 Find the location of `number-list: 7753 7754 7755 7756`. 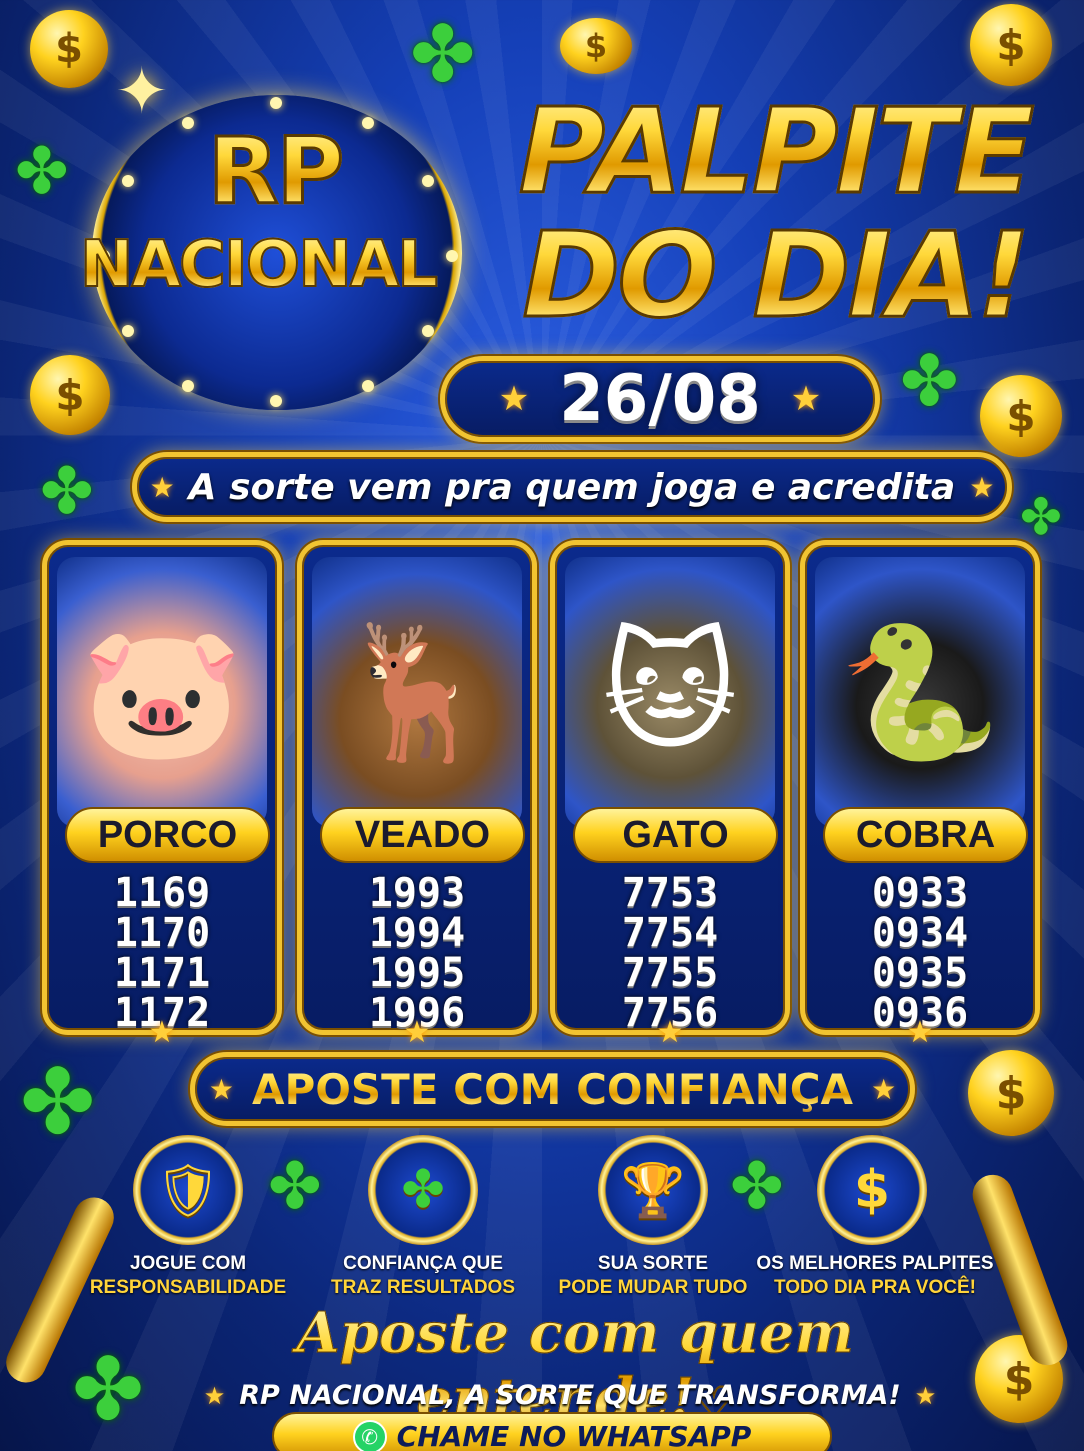

number-list: 7753 7754 7755 7756 is located at coordinates (670, 953).